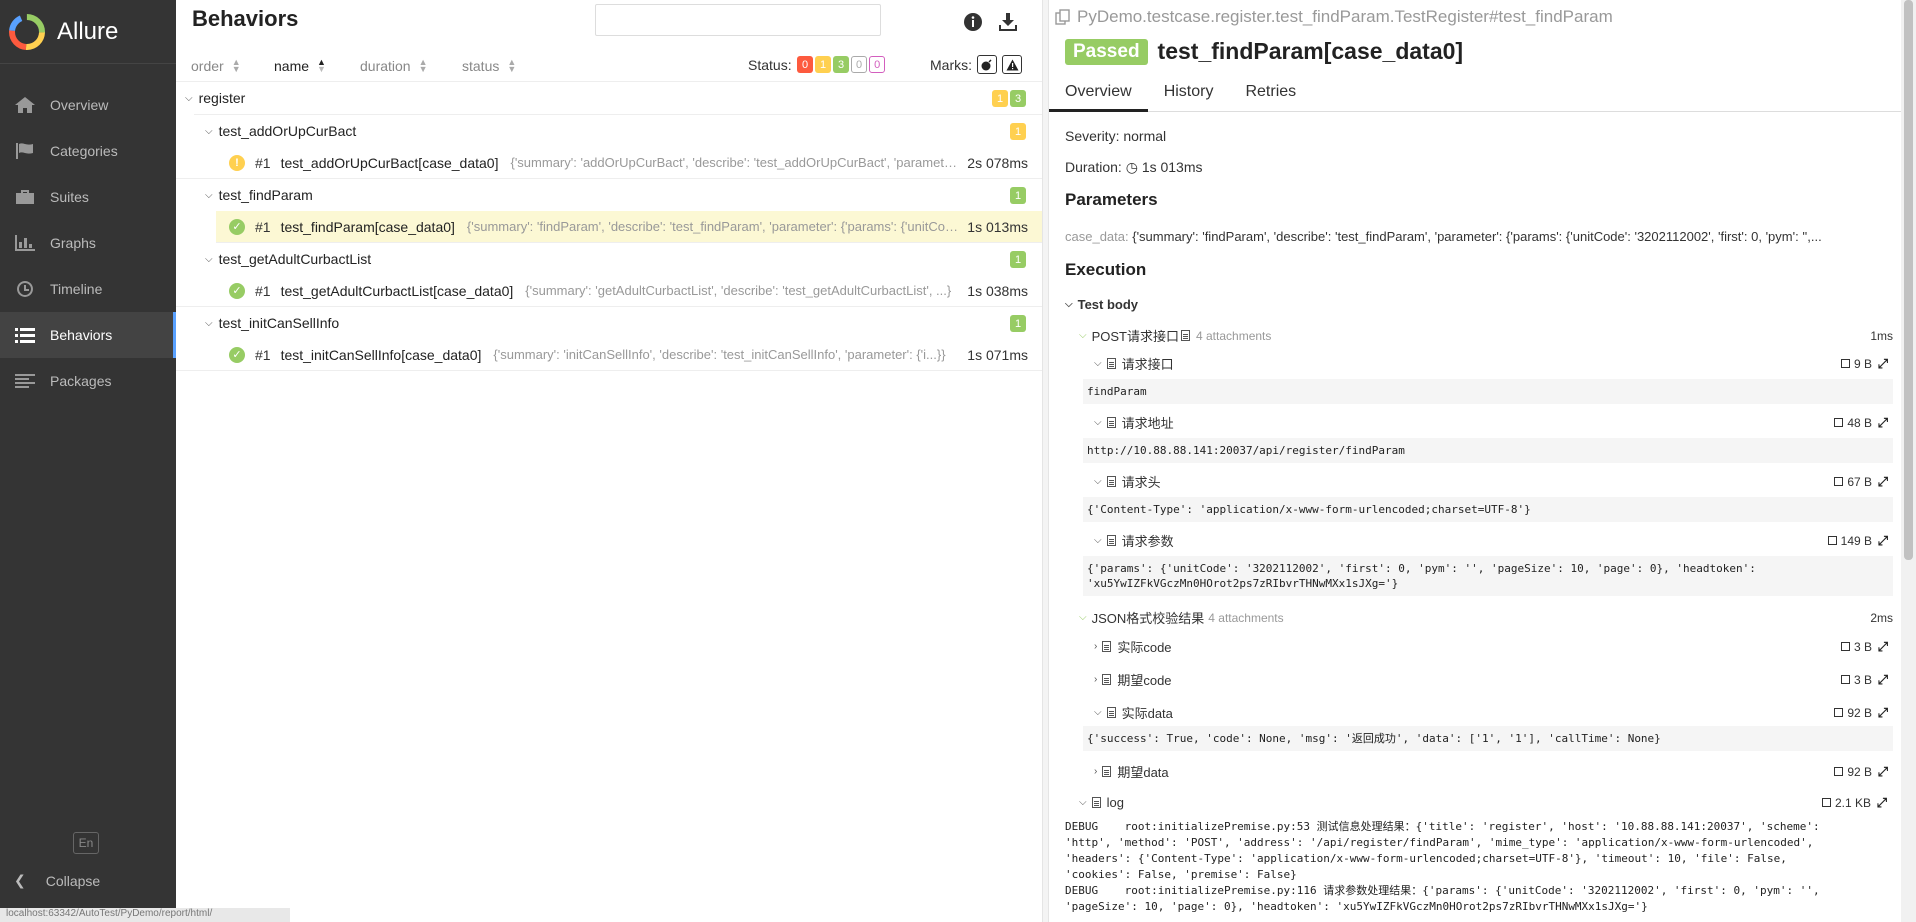 The width and height of the screenshot is (1916, 922). I want to click on sidebar-item-label: Graphs, so click(73, 243).